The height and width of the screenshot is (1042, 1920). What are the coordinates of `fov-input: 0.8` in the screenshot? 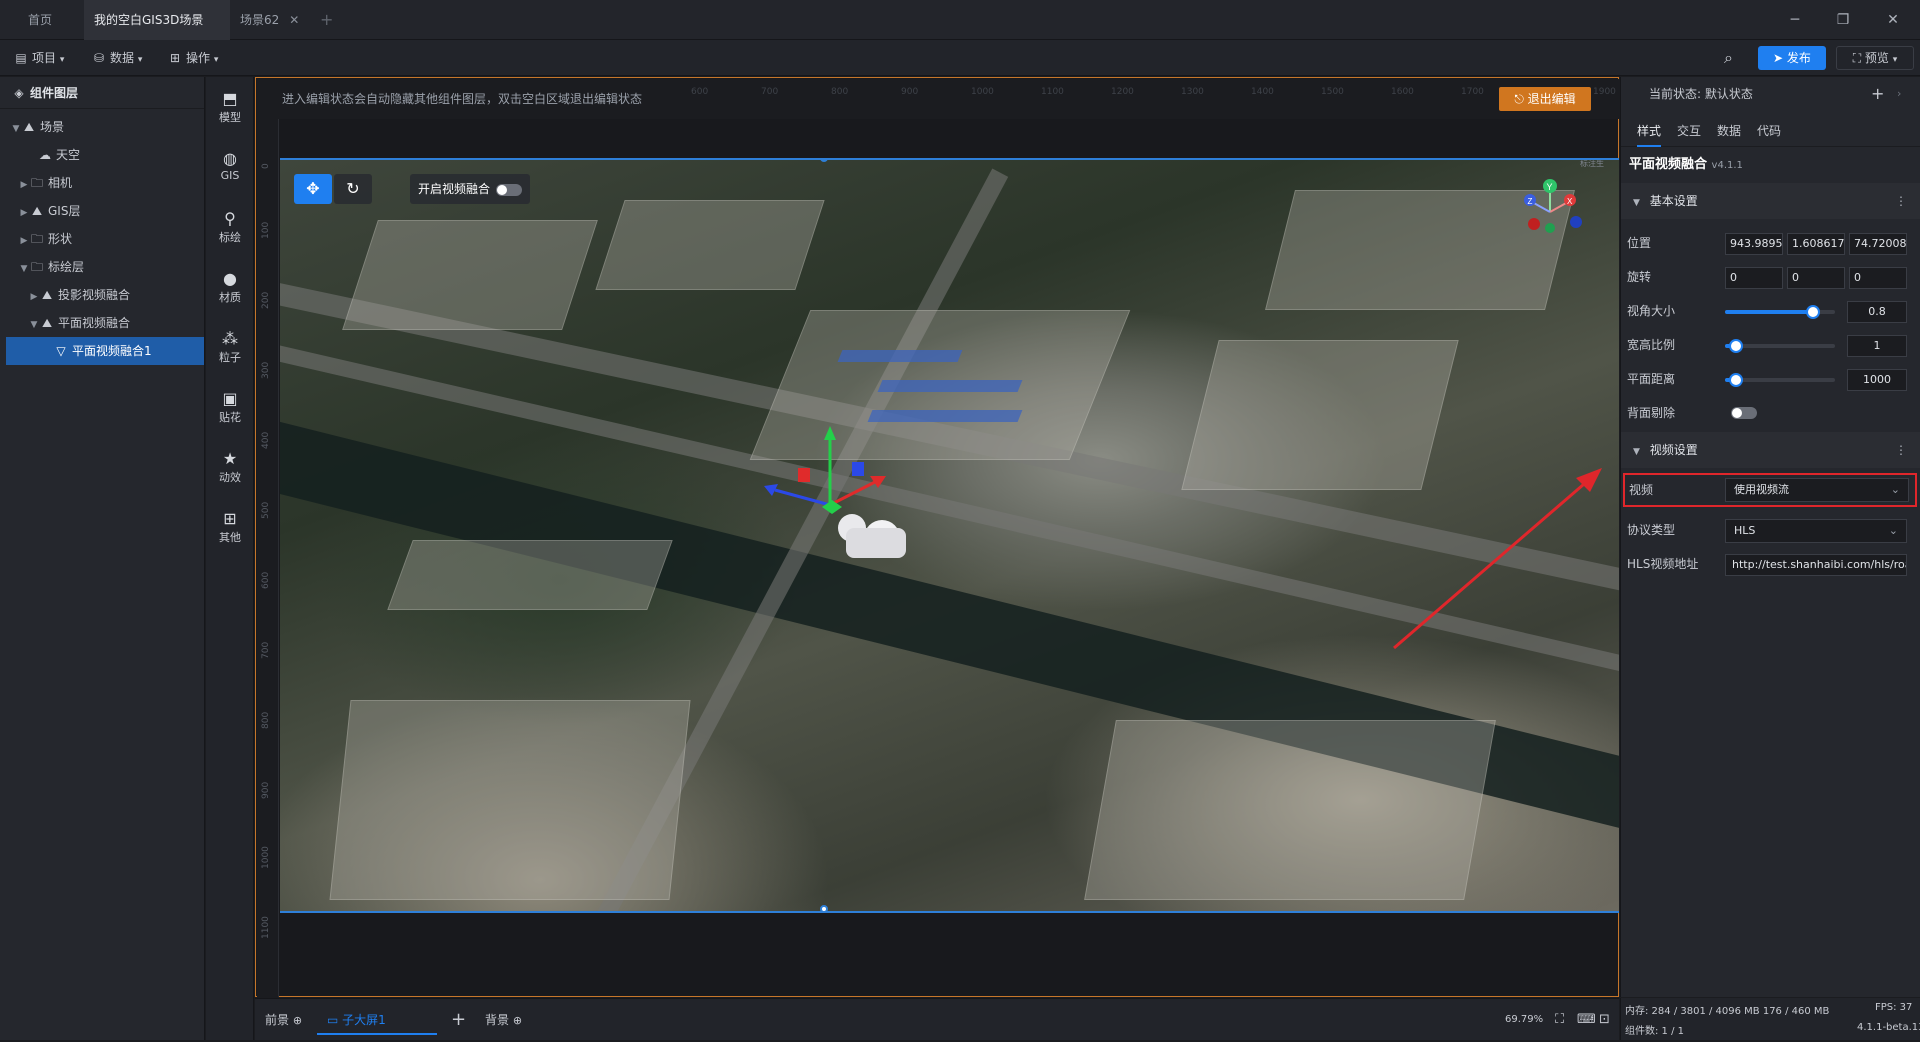 It's located at (1877, 312).